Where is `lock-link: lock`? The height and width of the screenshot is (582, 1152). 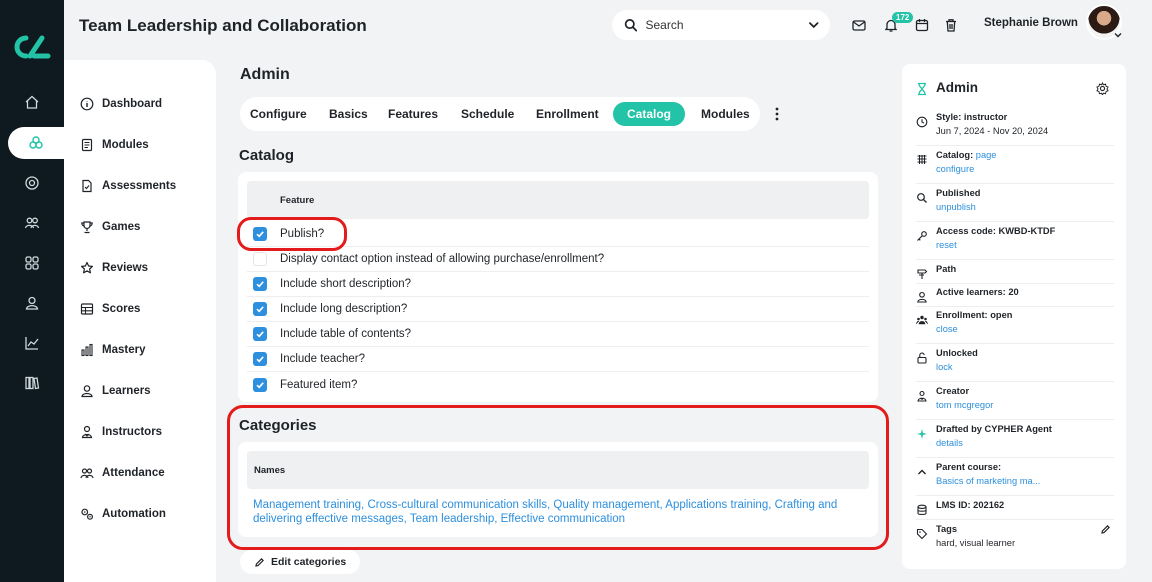
lock-link: lock is located at coordinates (957, 367).